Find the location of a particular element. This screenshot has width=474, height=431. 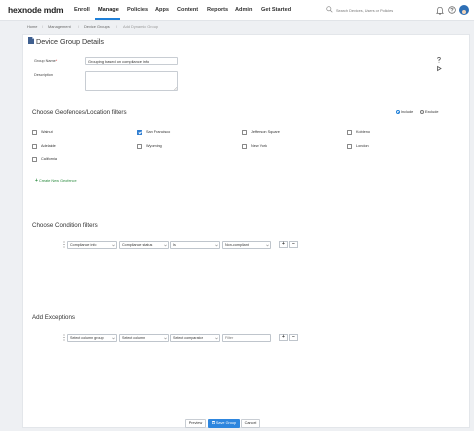

condition-column-group-select: Compliance info is located at coordinates (92, 245).